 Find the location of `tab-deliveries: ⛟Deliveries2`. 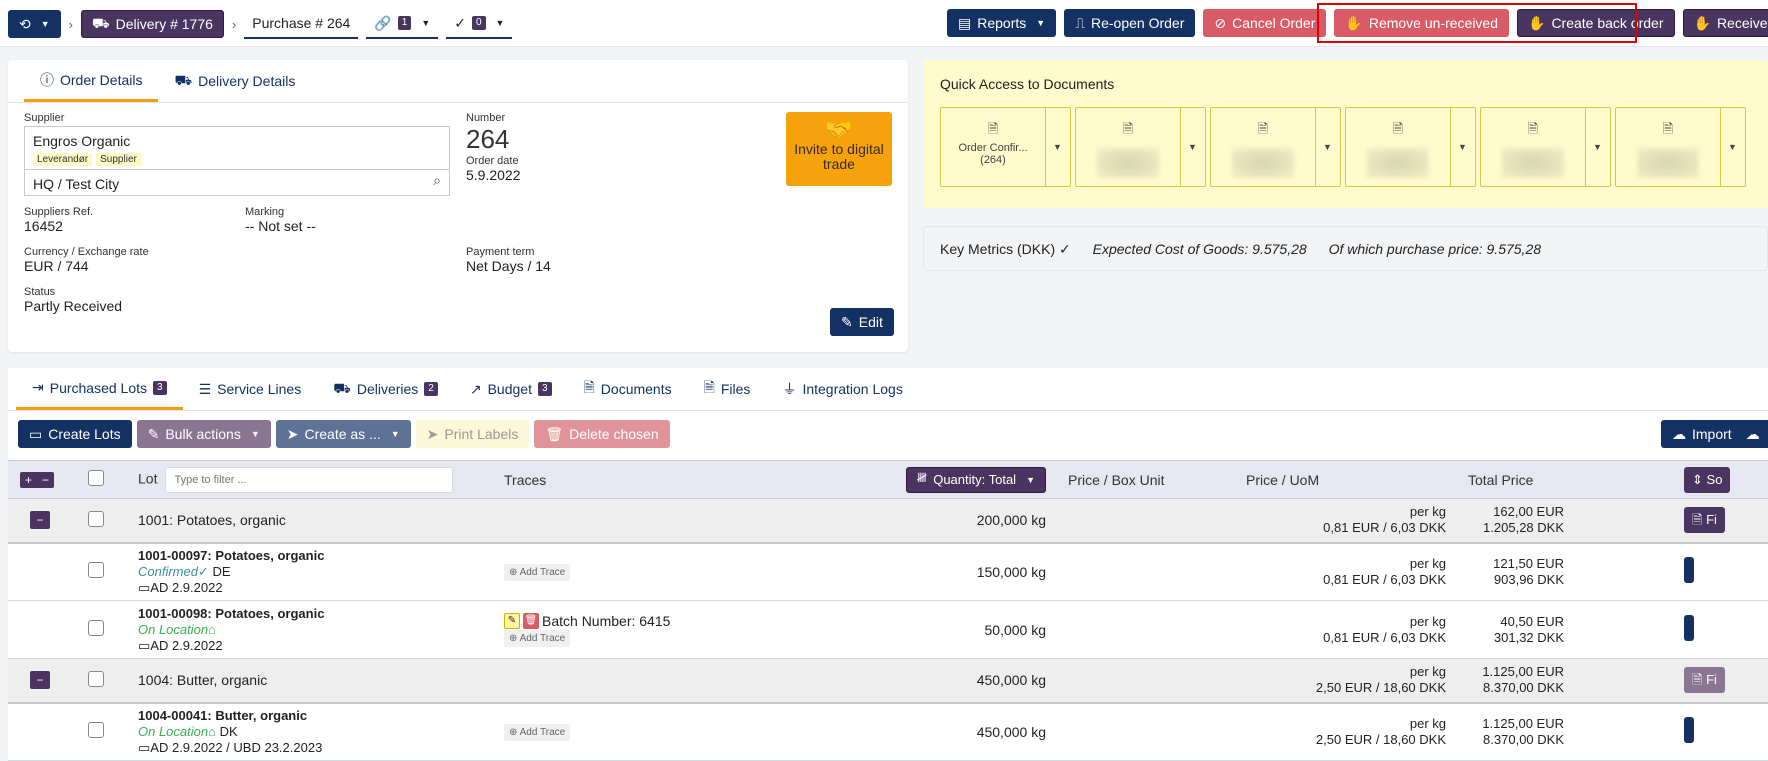

tab-deliveries: ⛟Deliveries2 is located at coordinates (385, 389).